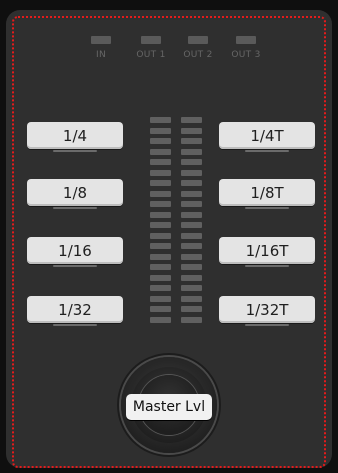  Describe the element at coordinates (151, 55) in the screenshot. I see `led-label-out-1: OUT 1` at that location.